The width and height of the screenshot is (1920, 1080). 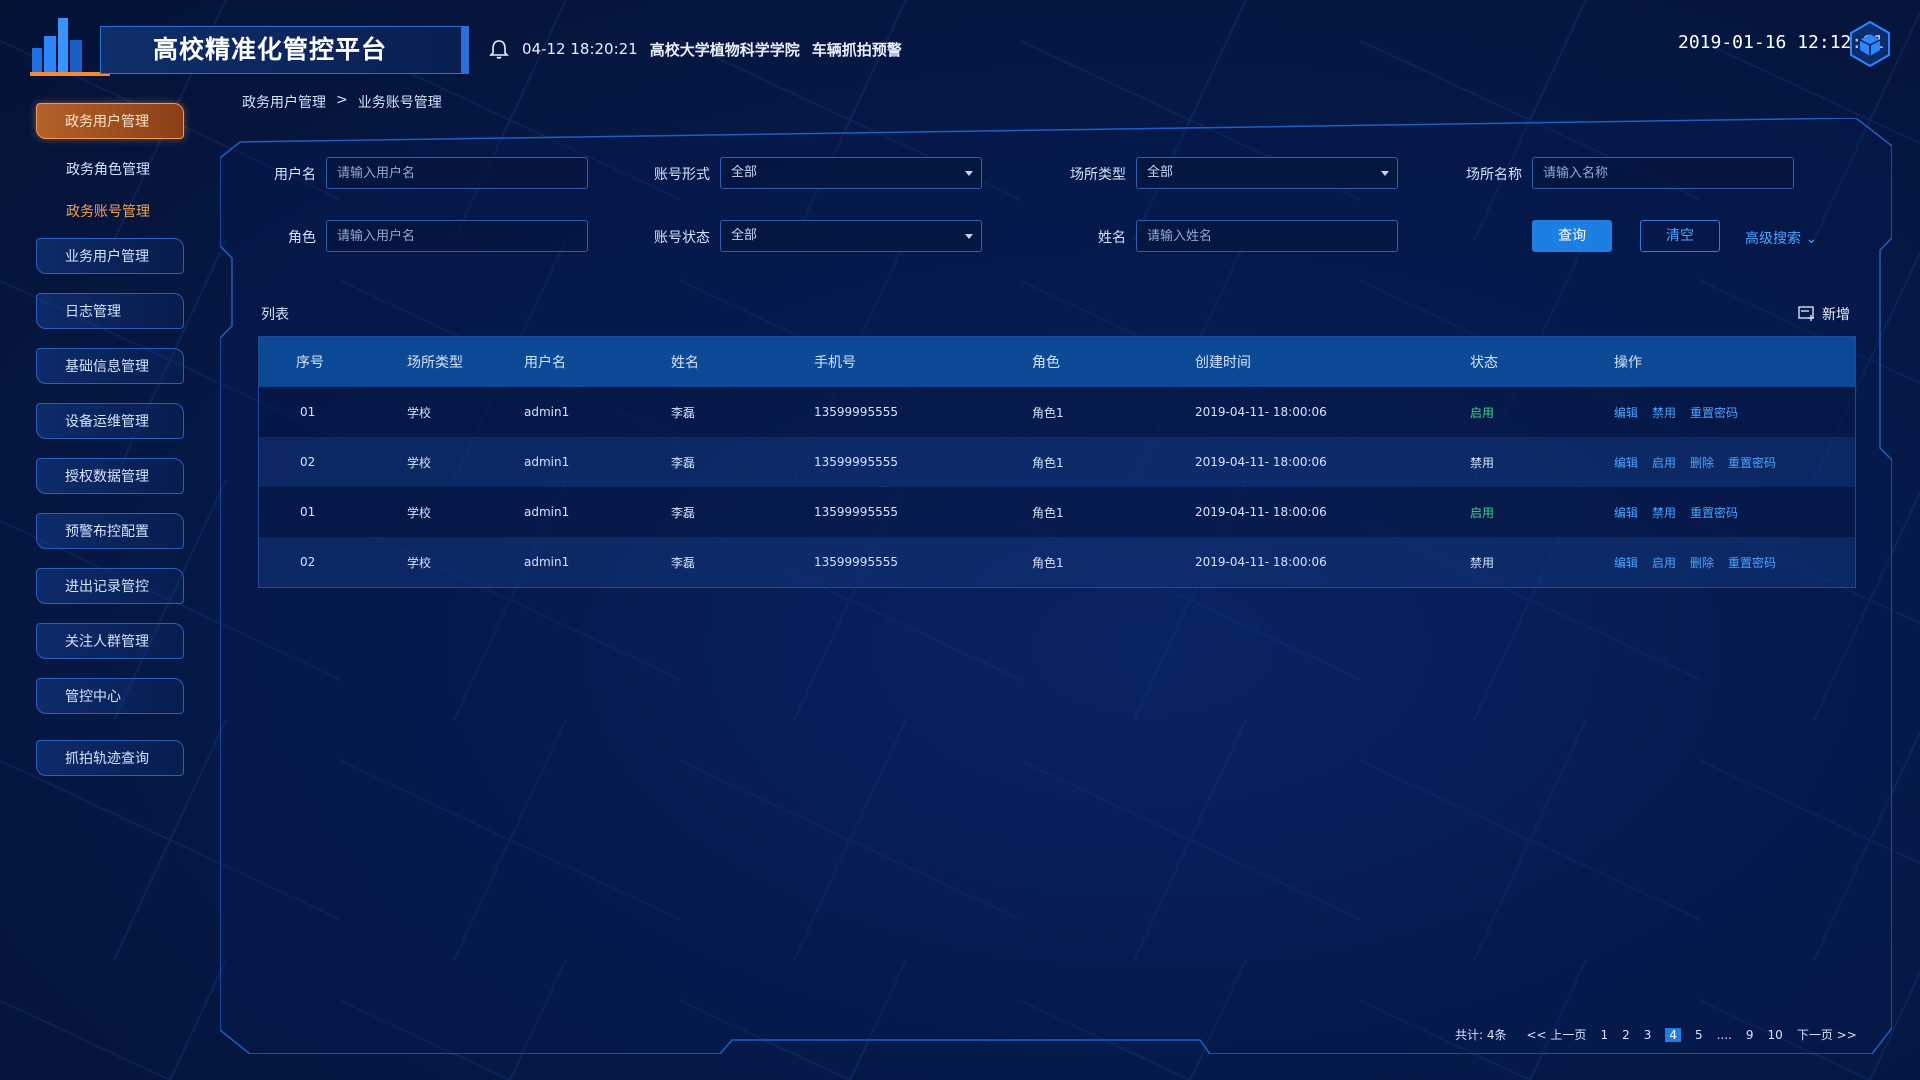 I want to click on pagination-prev: << 上一页, so click(x=1557, y=1034).